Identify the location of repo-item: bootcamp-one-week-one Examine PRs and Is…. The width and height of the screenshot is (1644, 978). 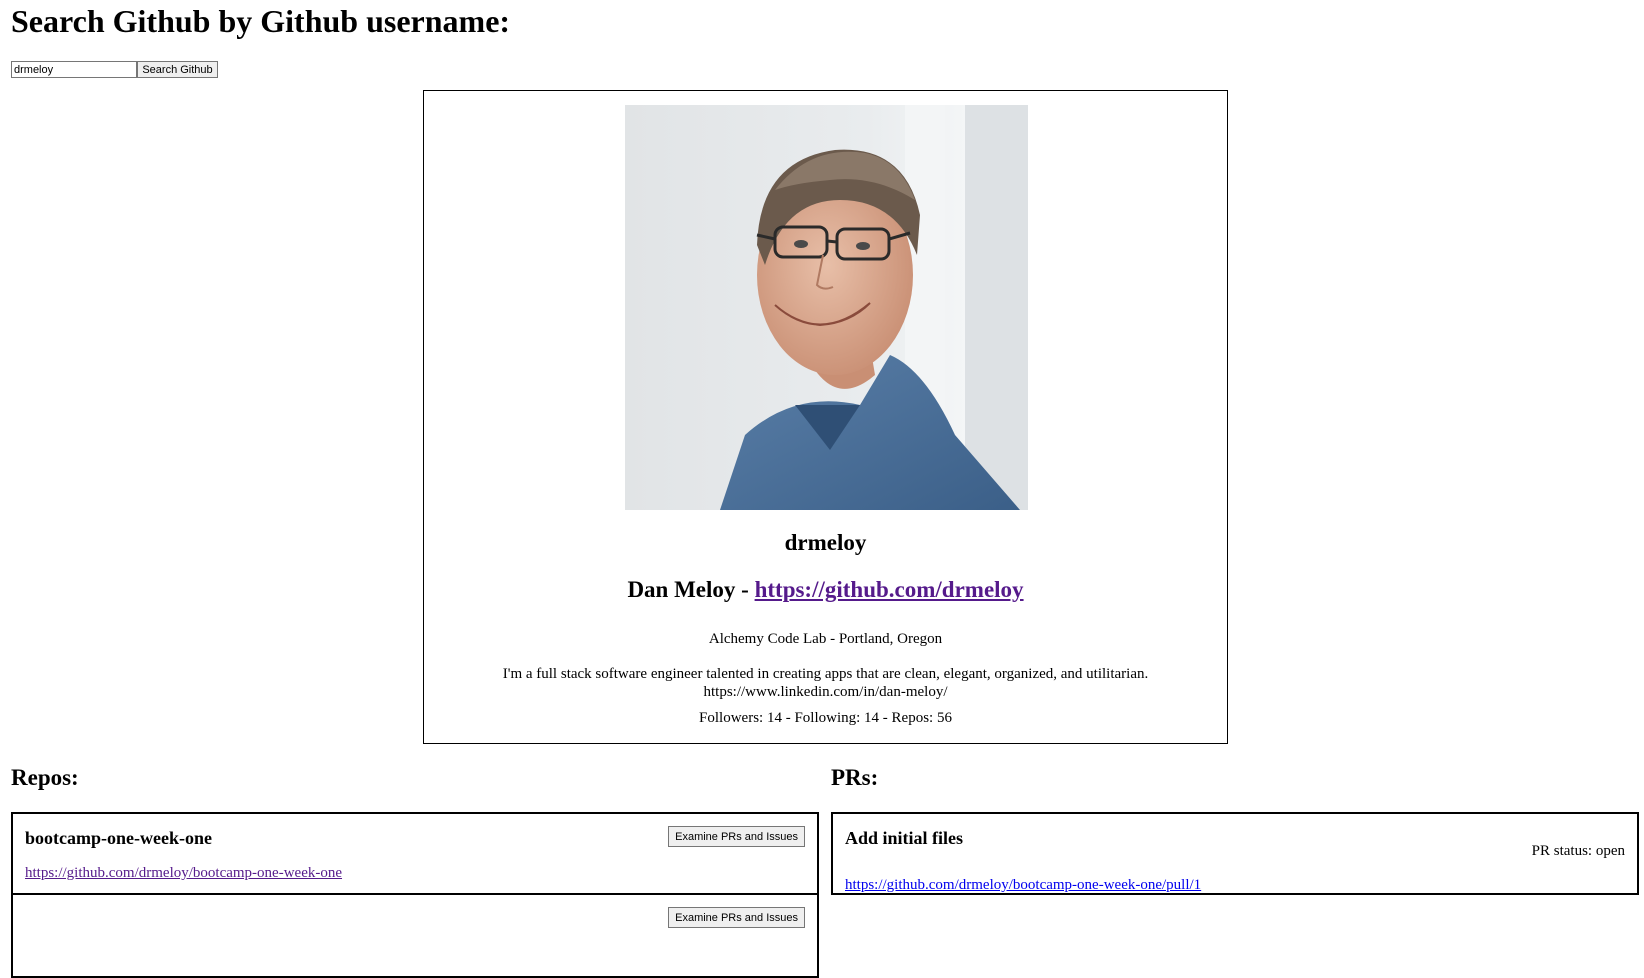
(415, 853).